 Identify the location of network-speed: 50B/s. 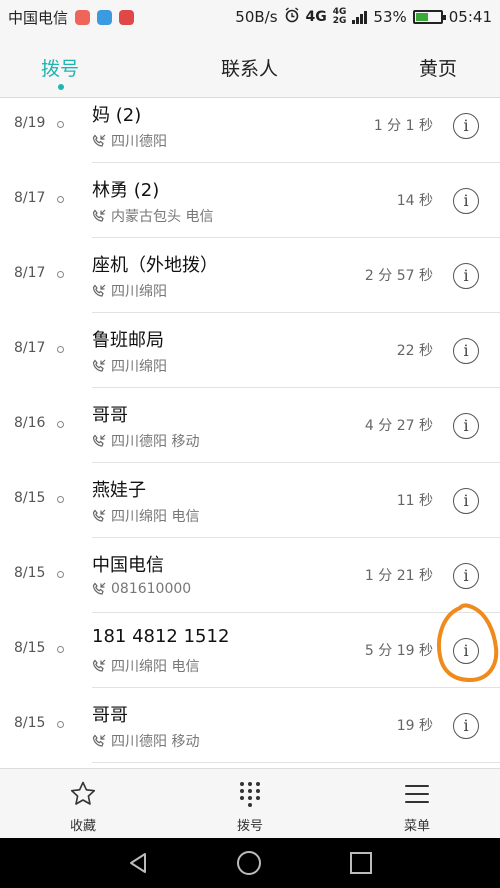
(256, 17).